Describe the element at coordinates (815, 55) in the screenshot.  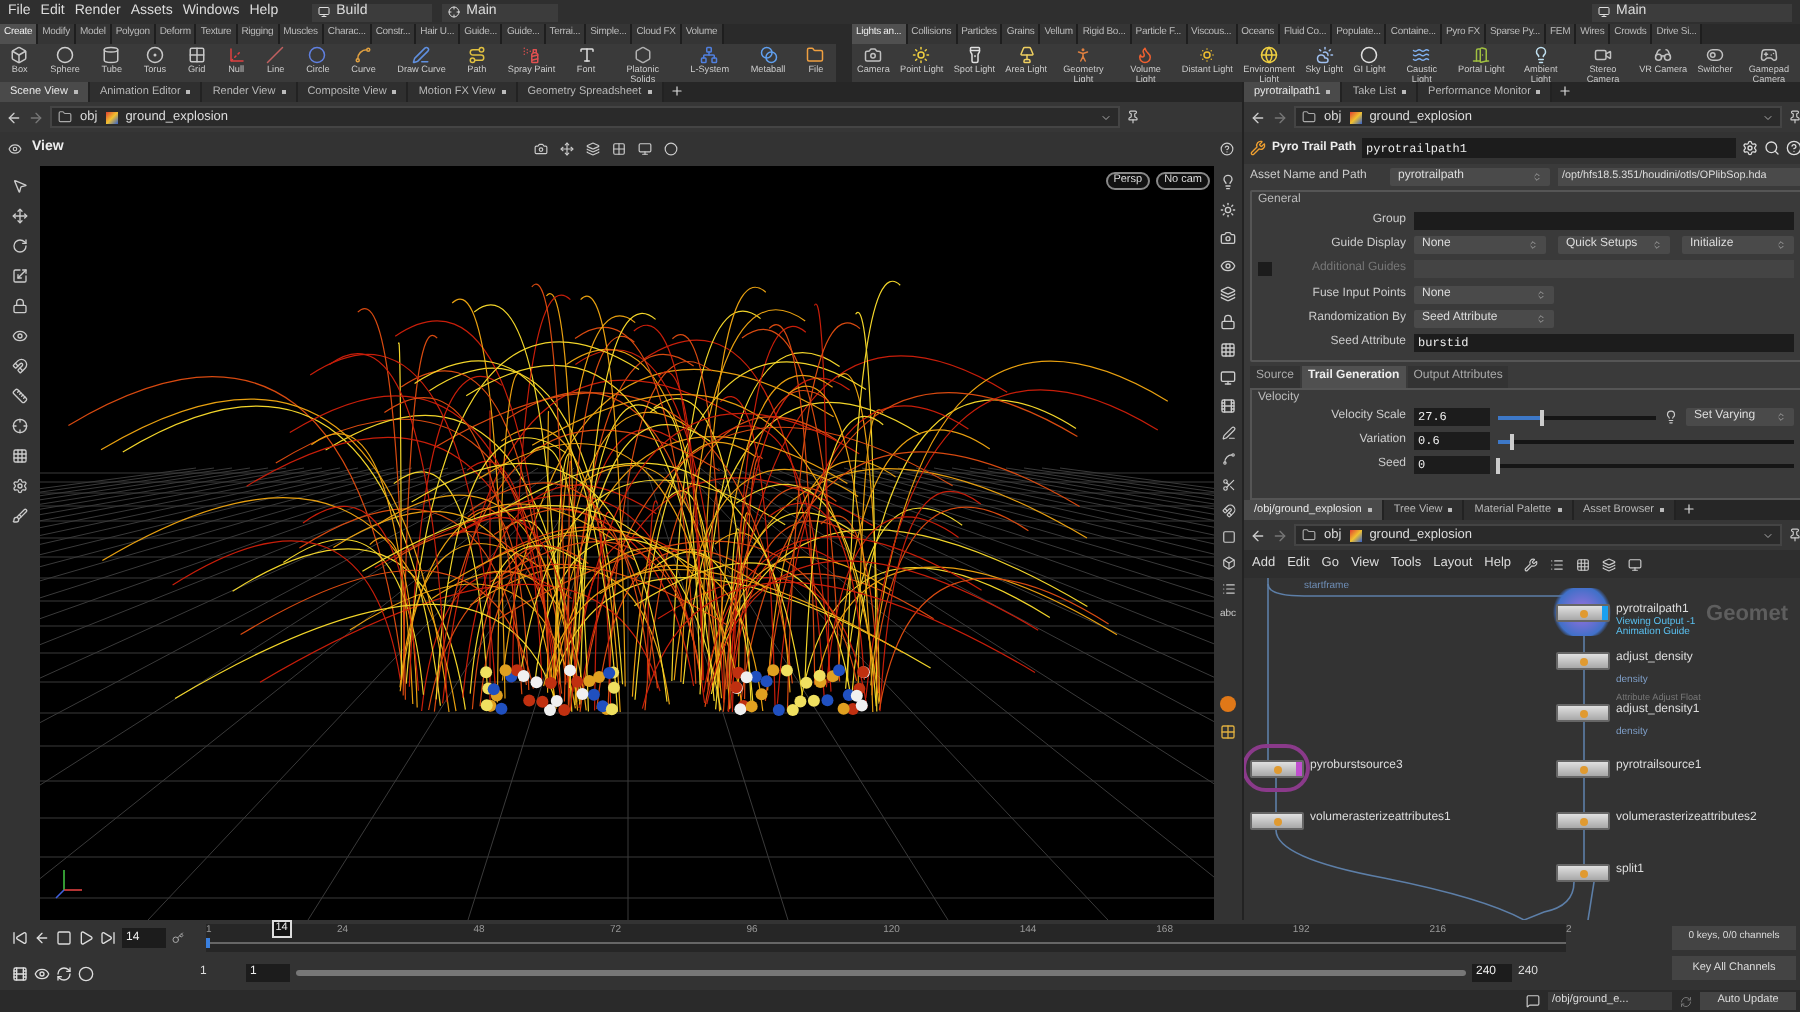
I see `folder-icon` at that location.